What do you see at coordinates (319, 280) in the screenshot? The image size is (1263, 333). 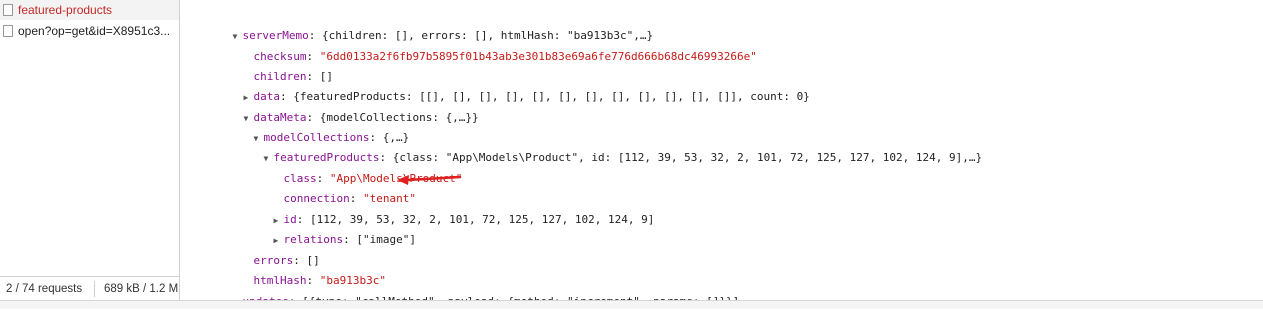 I see `tree-node-htmlHash: htmlHash: "ba913b3c"` at bounding box center [319, 280].